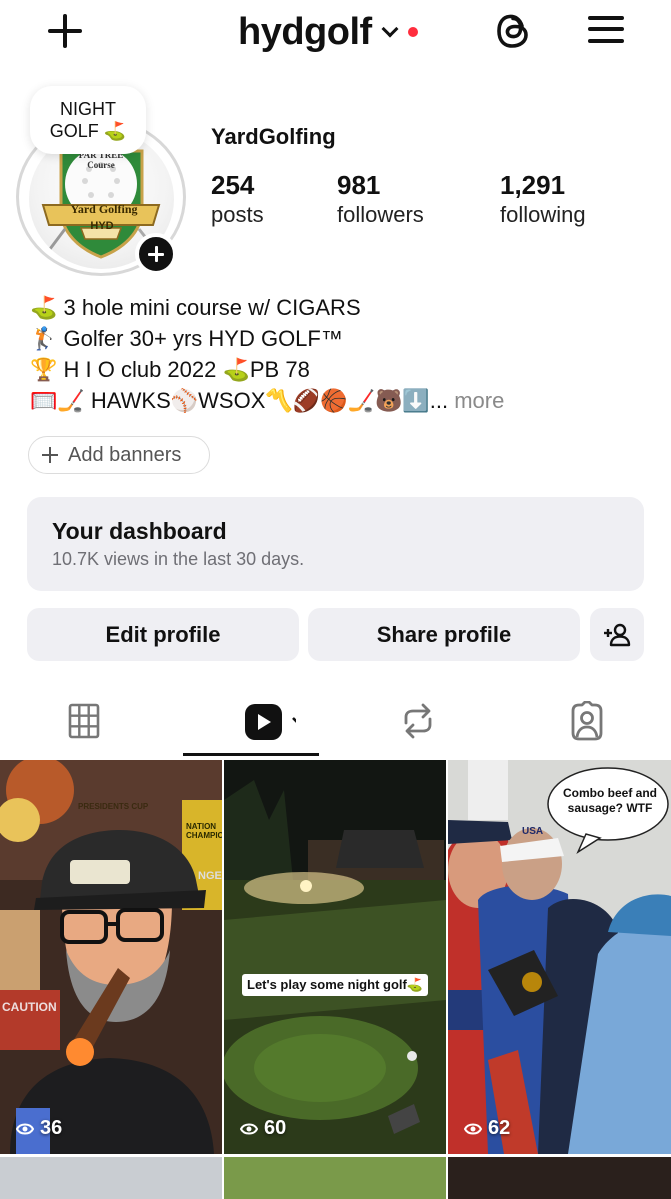 This screenshot has width=671, height=1199. What do you see at coordinates (233, 185) in the screenshot?
I see `posts-count: 254` at bounding box center [233, 185].